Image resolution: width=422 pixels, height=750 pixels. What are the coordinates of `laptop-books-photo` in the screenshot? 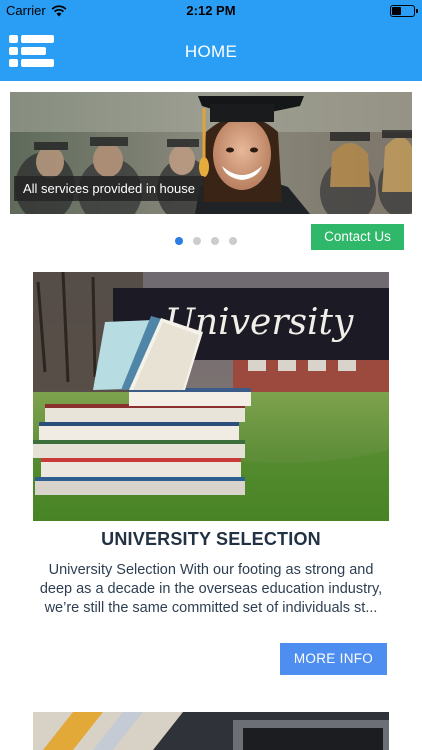 It's located at (211, 731).